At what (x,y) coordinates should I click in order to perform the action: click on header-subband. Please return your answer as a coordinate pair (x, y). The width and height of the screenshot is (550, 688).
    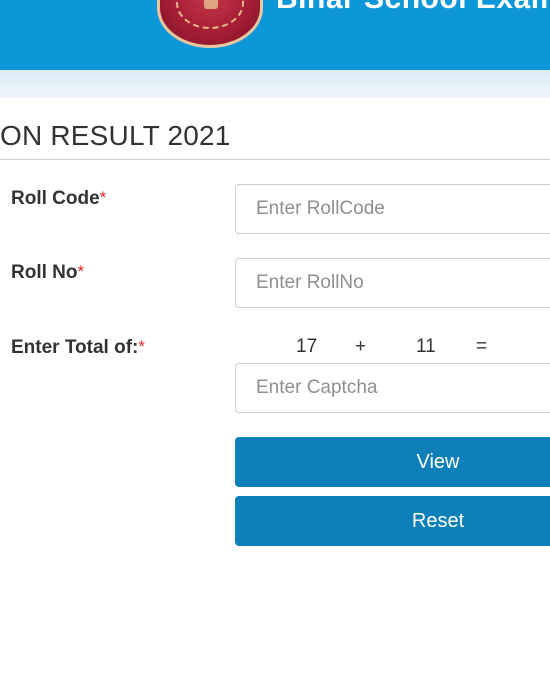
    Looking at the image, I should click on (275, 84).